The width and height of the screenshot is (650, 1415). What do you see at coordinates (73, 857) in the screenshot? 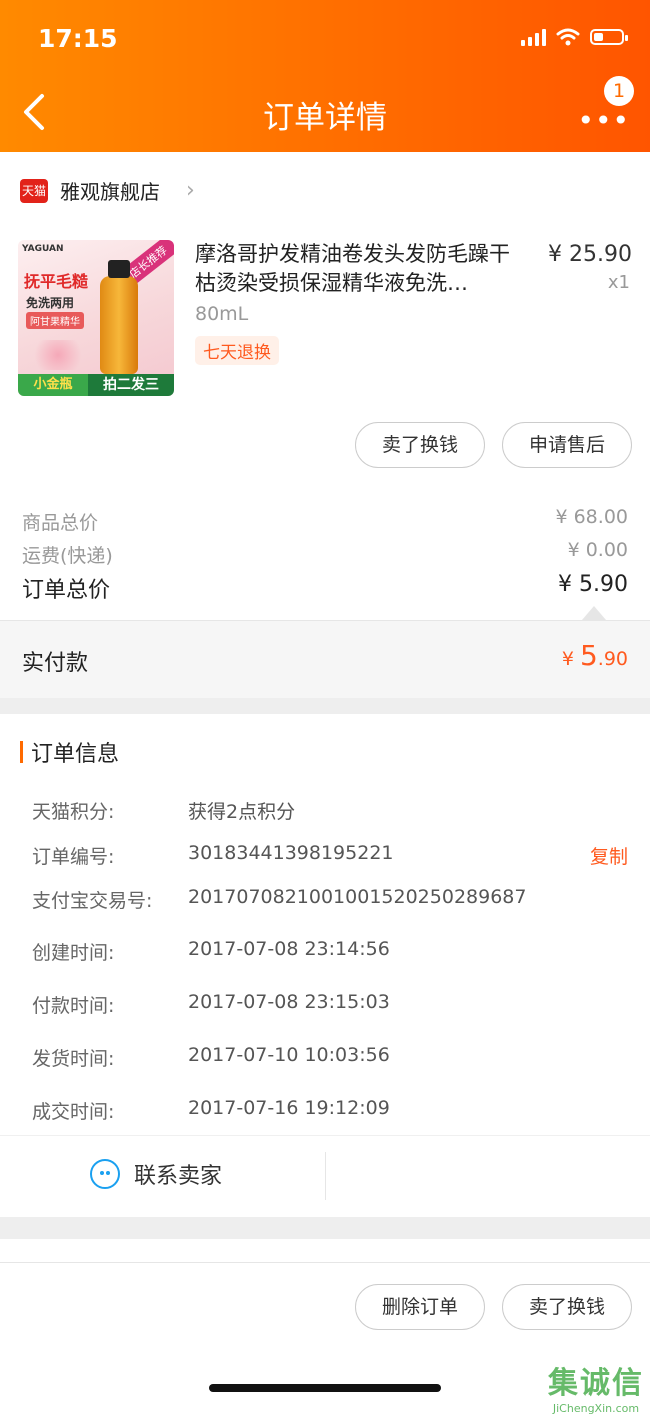
I see `order-number-label: 订单编号:` at bounding box center [73, 857].